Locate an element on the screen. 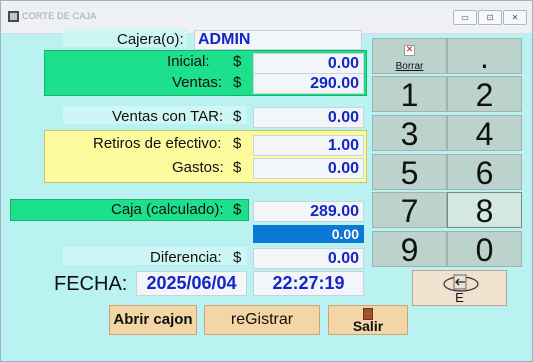 This screenshot has height=362, width=533. key-4: 4 is located at coordinates (484, 133).